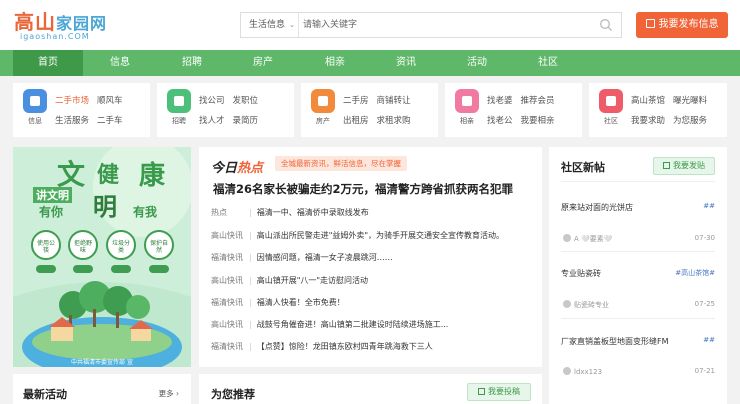  What do you see at coordinates (611, 121) in the screenshot?
I see `category-label: 社区` at bounding box center [611, 121].